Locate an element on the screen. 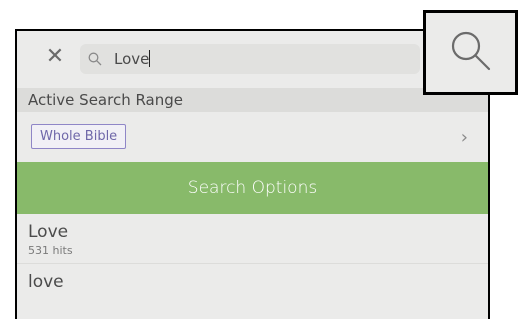 The image size is (523, 319). search-range-row: Whole Bible › is located at coordinates (252, 137).